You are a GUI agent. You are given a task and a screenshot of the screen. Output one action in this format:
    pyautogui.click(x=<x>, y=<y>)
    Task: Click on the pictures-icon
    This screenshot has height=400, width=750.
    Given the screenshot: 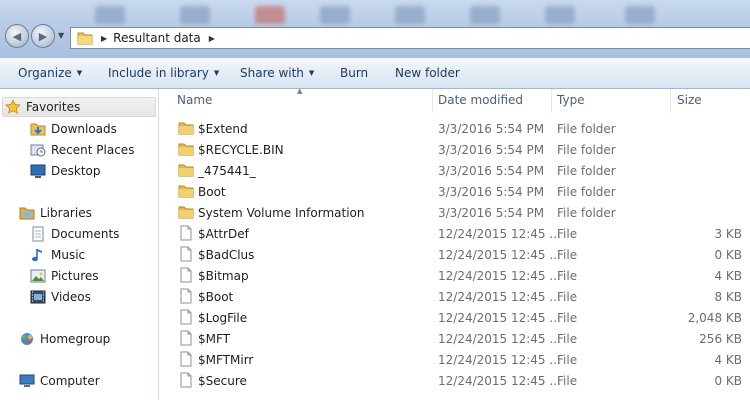 What is the action you would take?
    pyautogui.click(x=38, y=276)
    